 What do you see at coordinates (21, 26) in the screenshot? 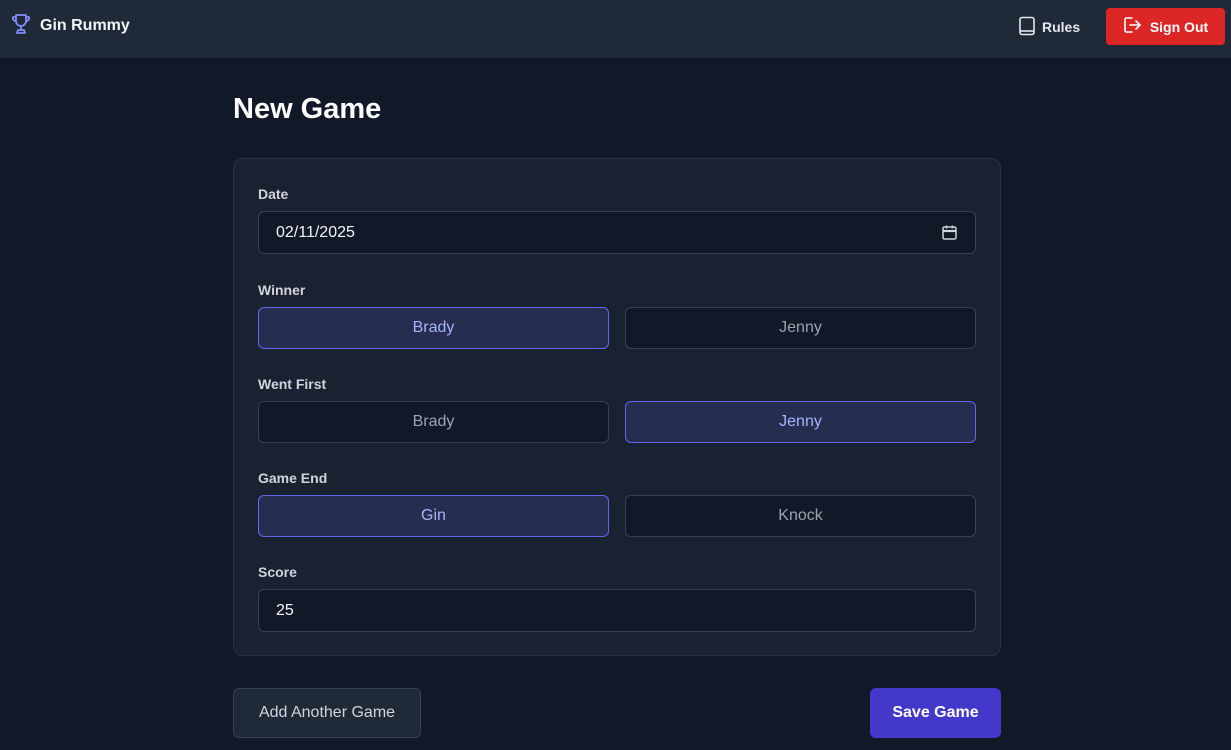
I see `trophy-icon` at bounding box center [21, 26].